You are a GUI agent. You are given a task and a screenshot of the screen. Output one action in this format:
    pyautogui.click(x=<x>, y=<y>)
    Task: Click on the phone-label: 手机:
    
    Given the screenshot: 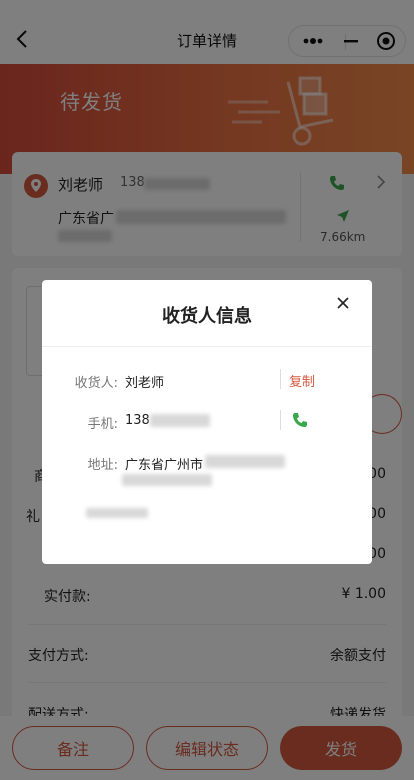 What is the action you would take?
    pyautogui.click(x=102, y=424)
    